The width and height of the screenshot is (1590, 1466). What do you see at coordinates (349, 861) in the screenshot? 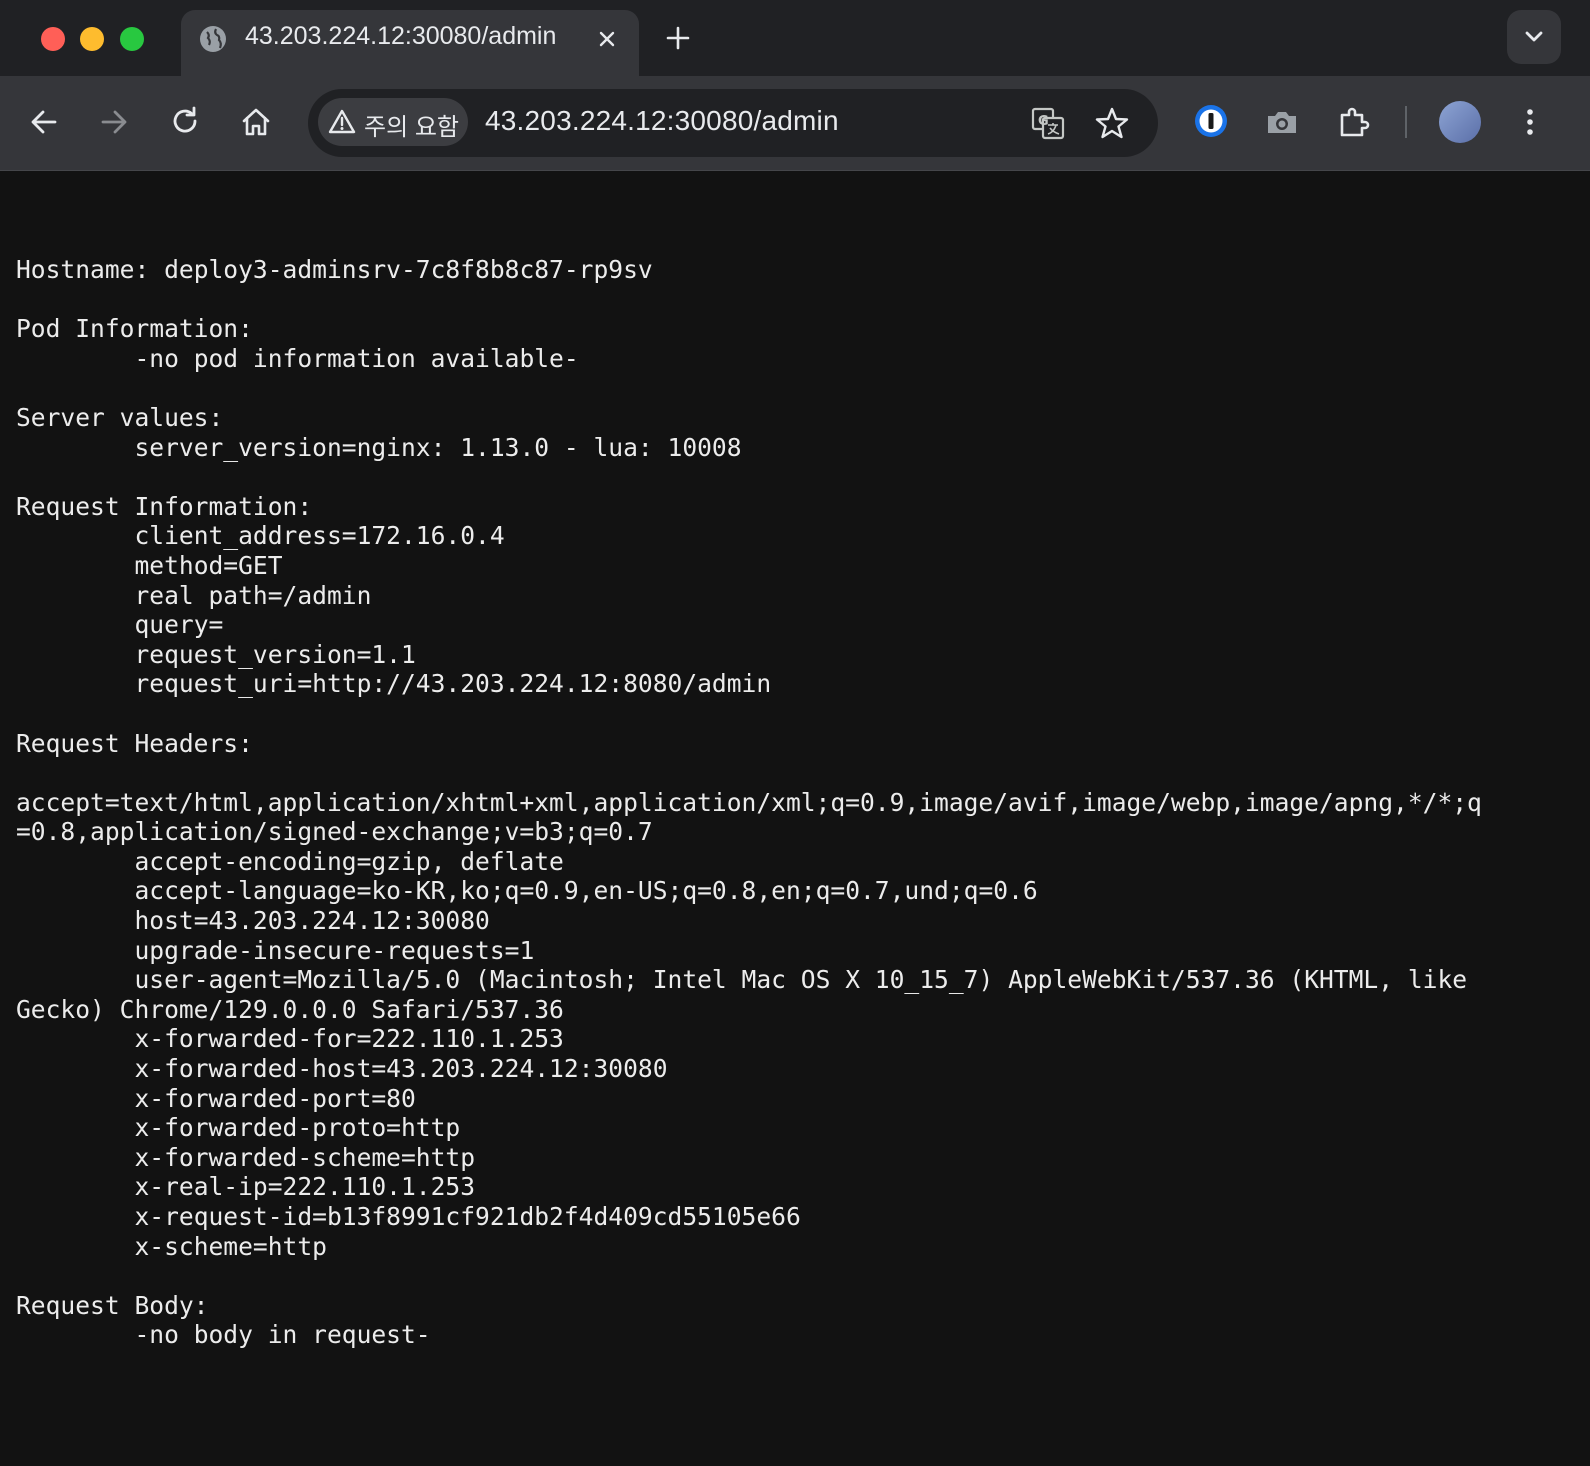
I see `header-line: accept-encoding=gzip, deflate` at bounding box center [349, 861].